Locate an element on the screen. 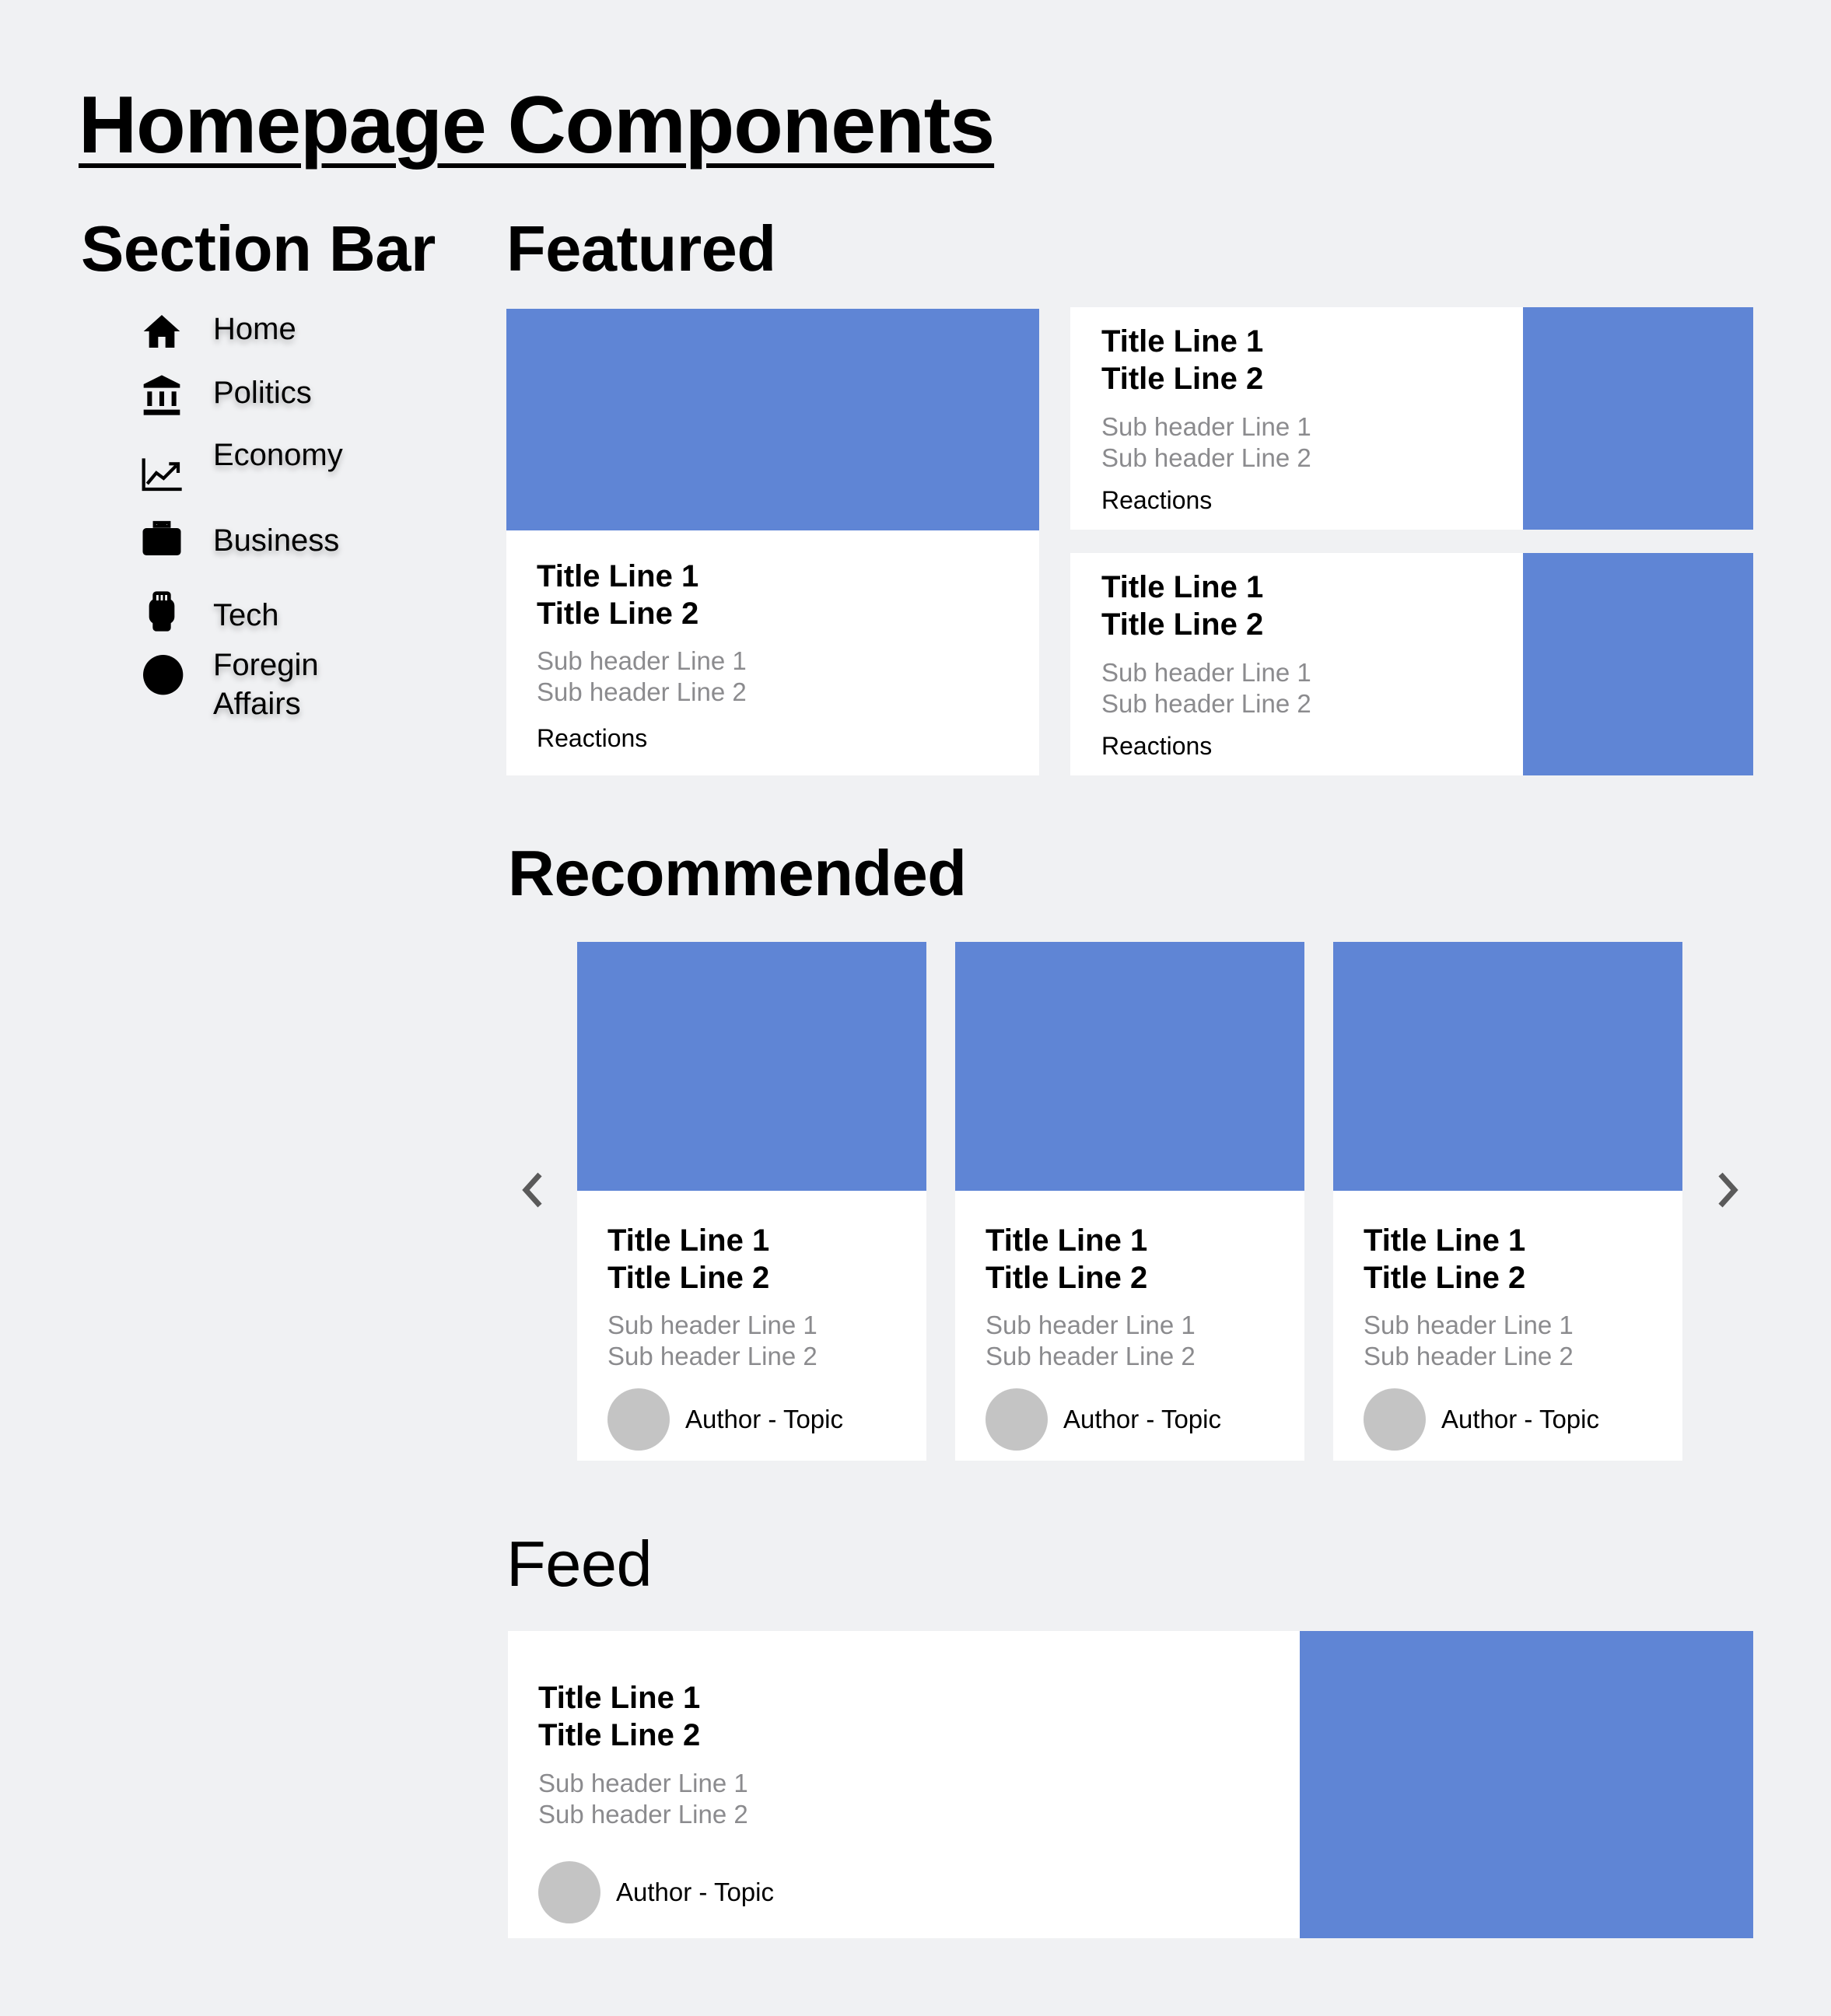 Image resolution: width=1831 pixels, height=2016 pixels. sidebar-item-label: Politics is located at coordinates (262, 393).